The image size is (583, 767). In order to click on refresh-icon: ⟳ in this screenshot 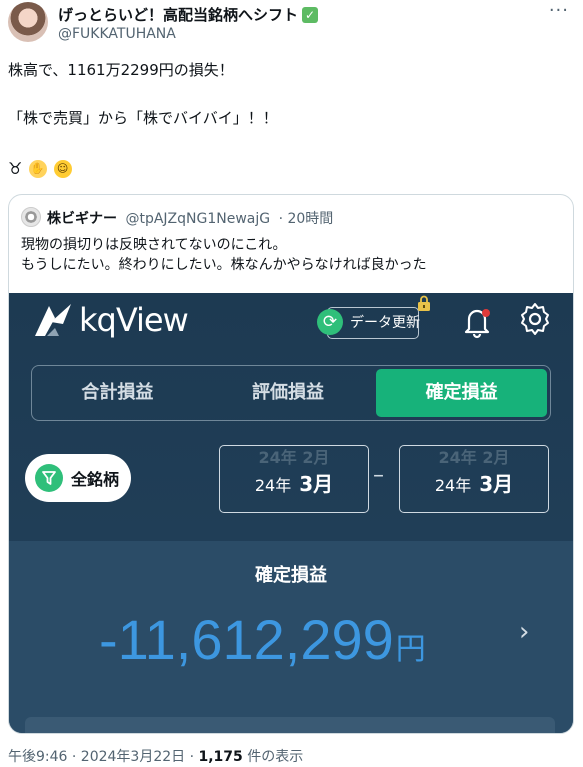, I will do `click(330, 322)`.